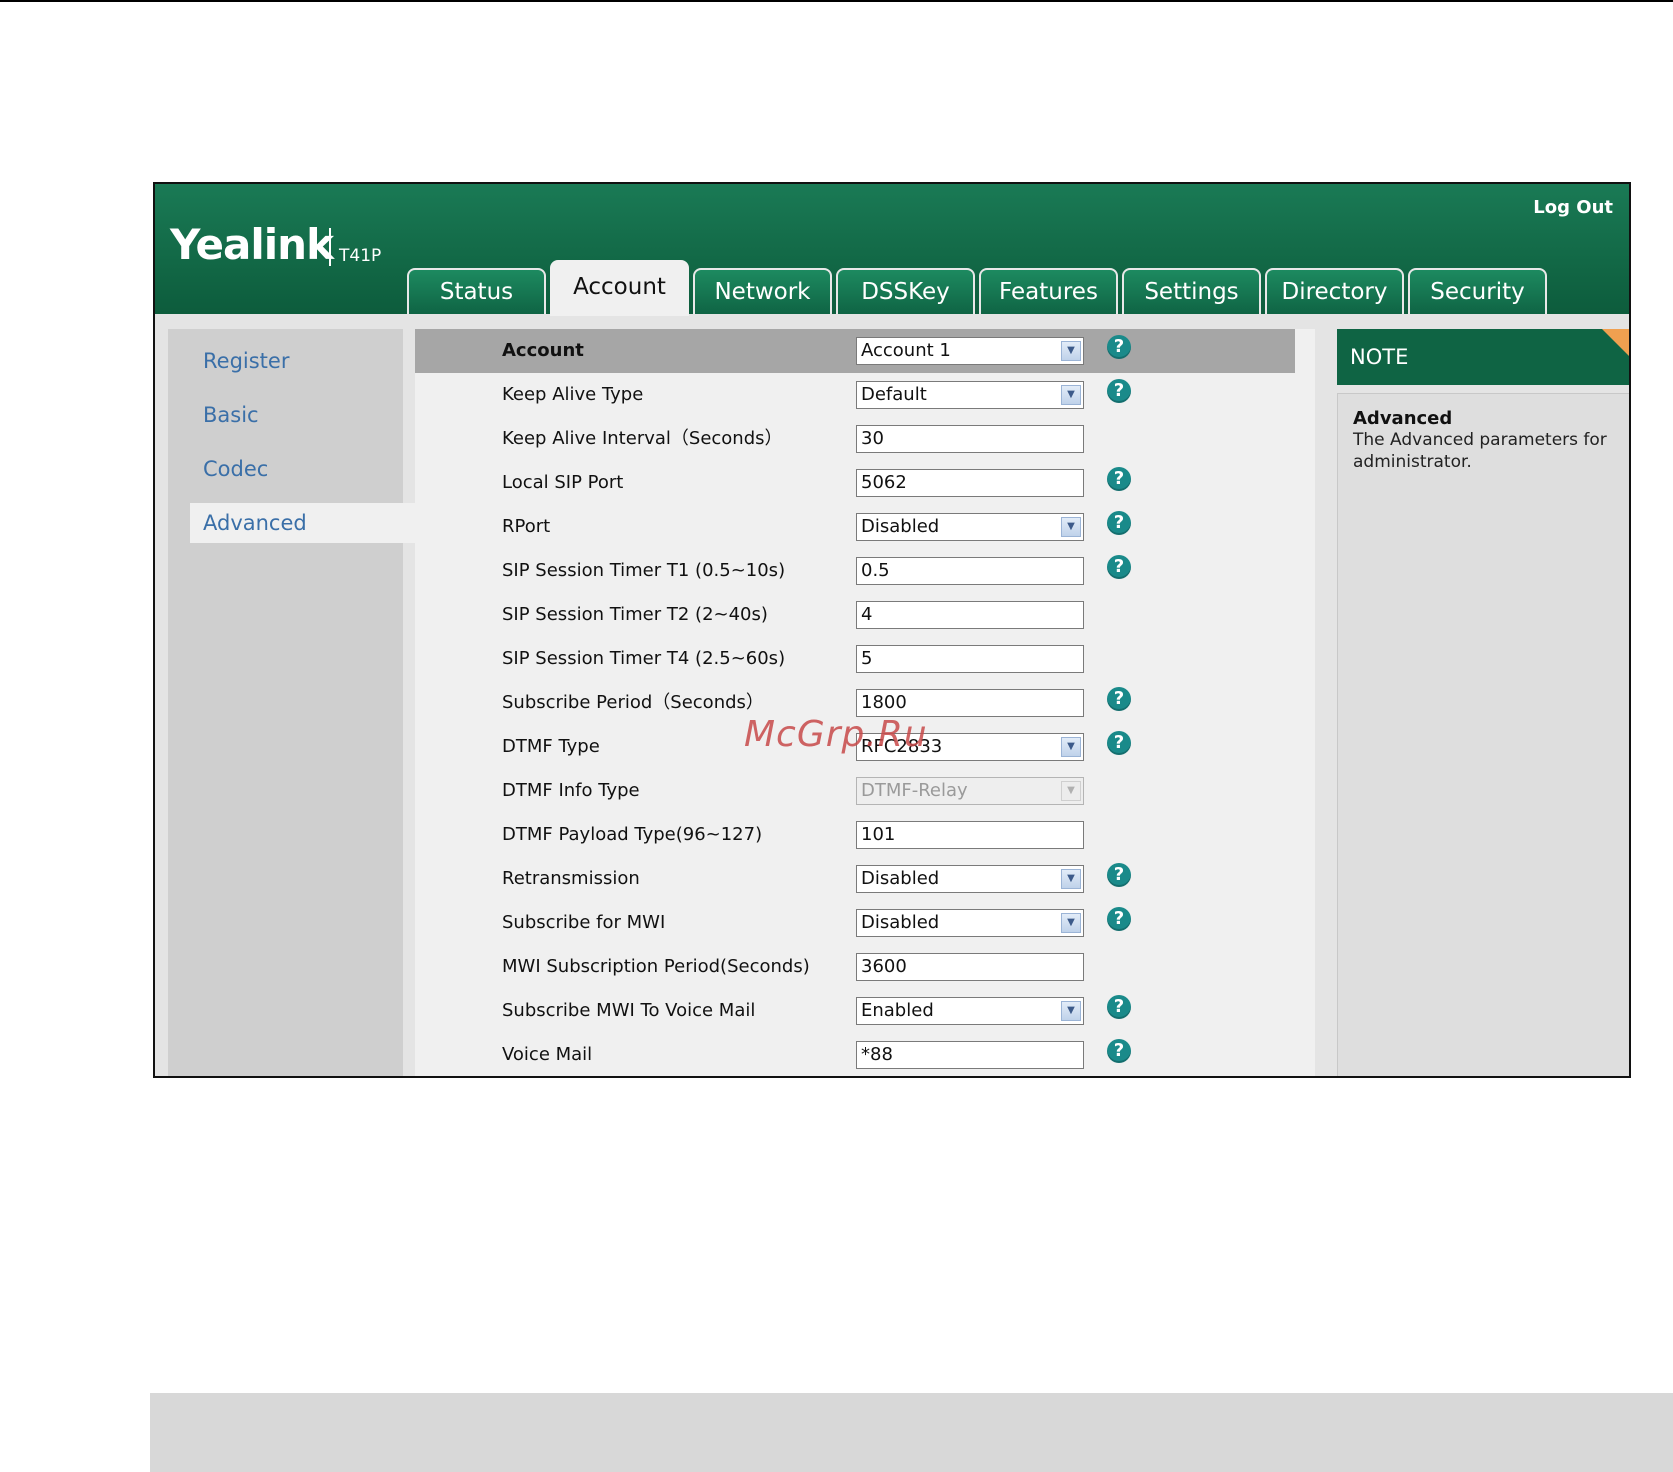  Describe the element at coordinates (970, 571) in the screenshot. I see `sip-timer-t1-input: 0.5` at that location.